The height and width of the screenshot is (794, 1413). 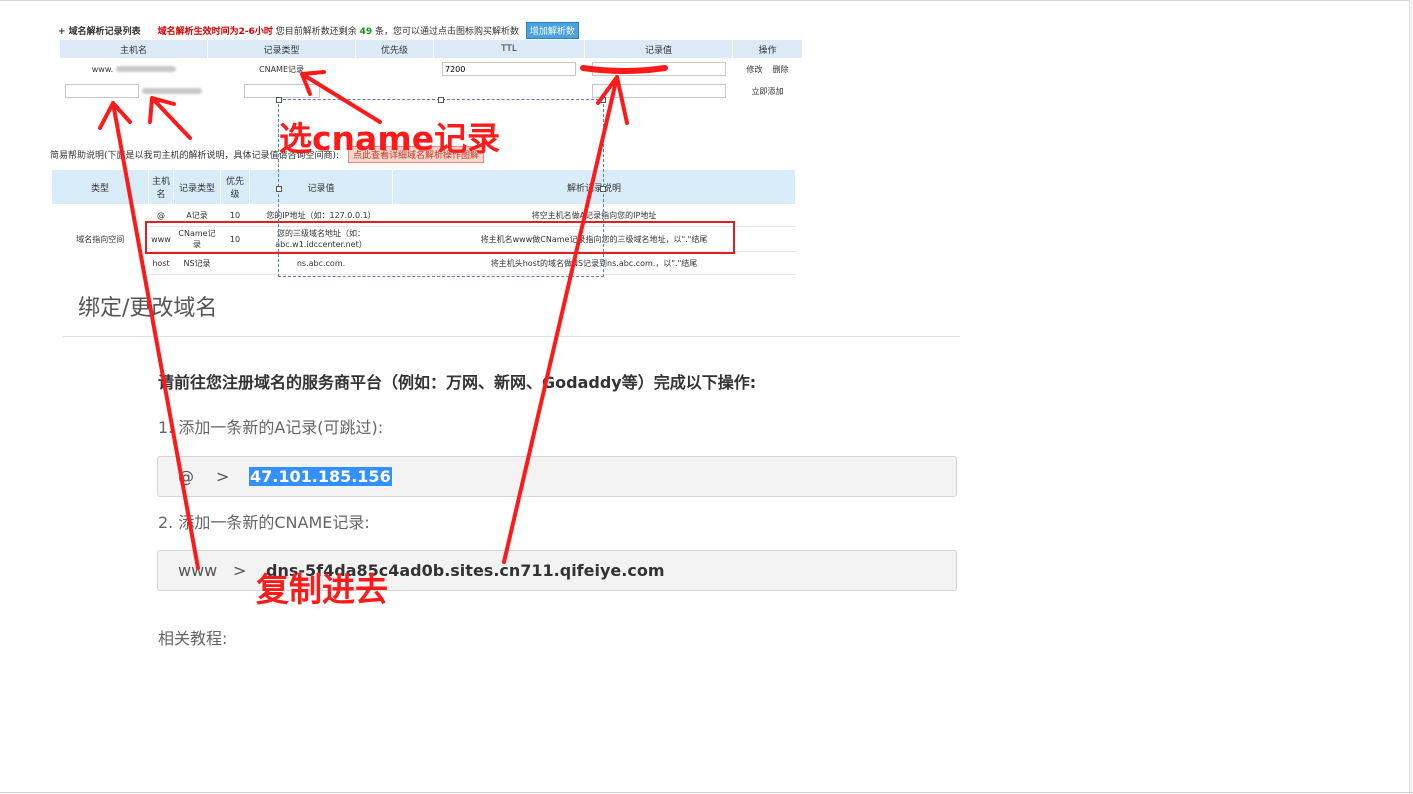 What do you see at coordinates (264, 522) in the screenshot?
I see `step-2-text: 2. 添加一条新的CNAME记录:` at bounding box center [264, 522].